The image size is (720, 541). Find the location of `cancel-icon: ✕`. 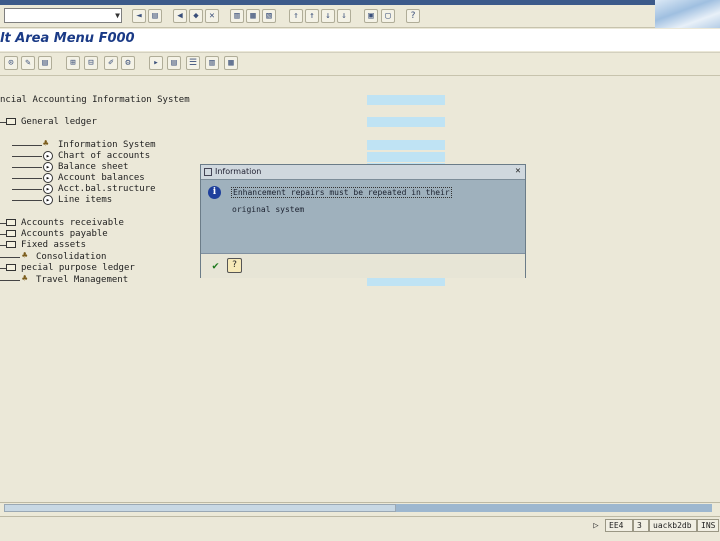

cancel-icon: ✕ is located at coordinates (212, 16).